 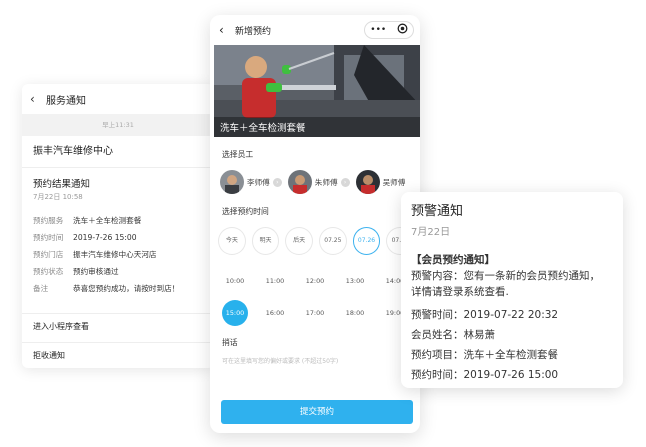 What do you see at coordinates (378, 30) in the screenshot?
I see `more-icon: •••` at bounding box center [378, 30].